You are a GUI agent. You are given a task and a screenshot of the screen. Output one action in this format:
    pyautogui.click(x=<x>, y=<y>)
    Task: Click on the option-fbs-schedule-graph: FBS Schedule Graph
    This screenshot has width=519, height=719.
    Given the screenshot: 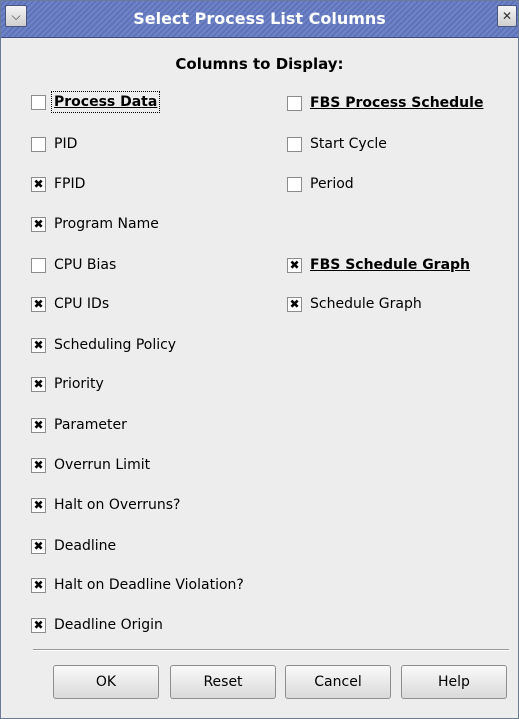 What is the action you would take?
    pyautogui.click(x=378, y=265)
    